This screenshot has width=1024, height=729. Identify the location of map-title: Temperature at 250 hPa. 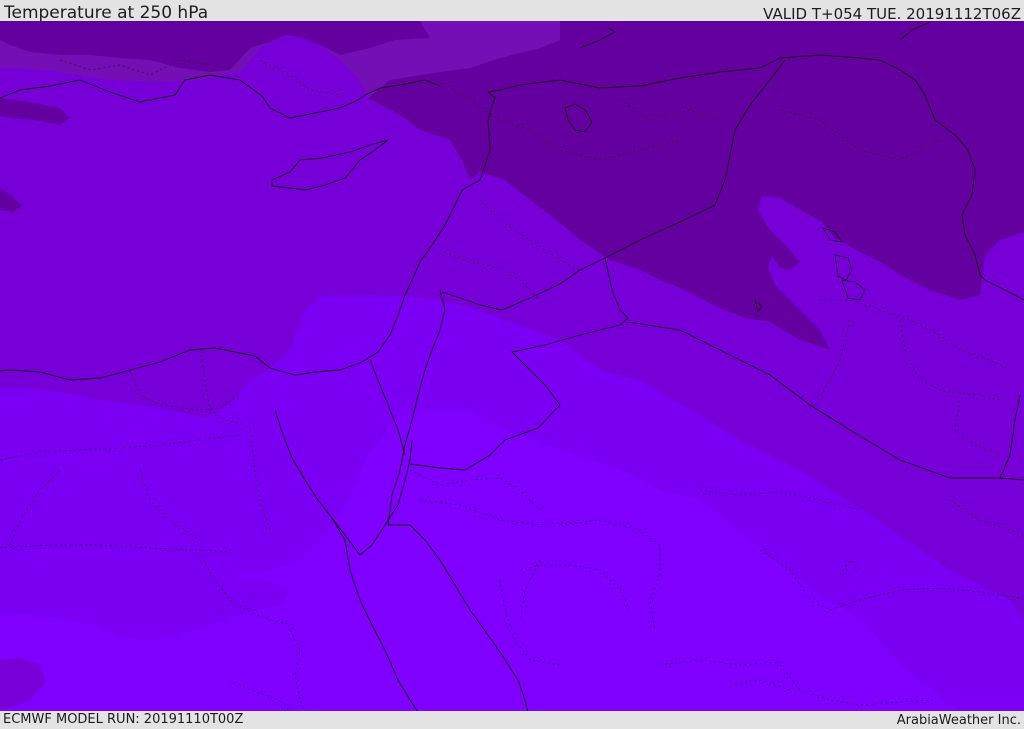
(106, 13).